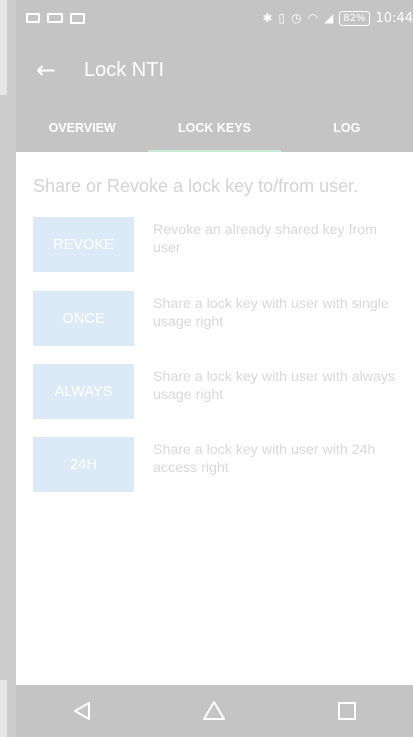 The width and height of the screenshot is (413, 737). I want to click on image-icon, so click(33, 18).